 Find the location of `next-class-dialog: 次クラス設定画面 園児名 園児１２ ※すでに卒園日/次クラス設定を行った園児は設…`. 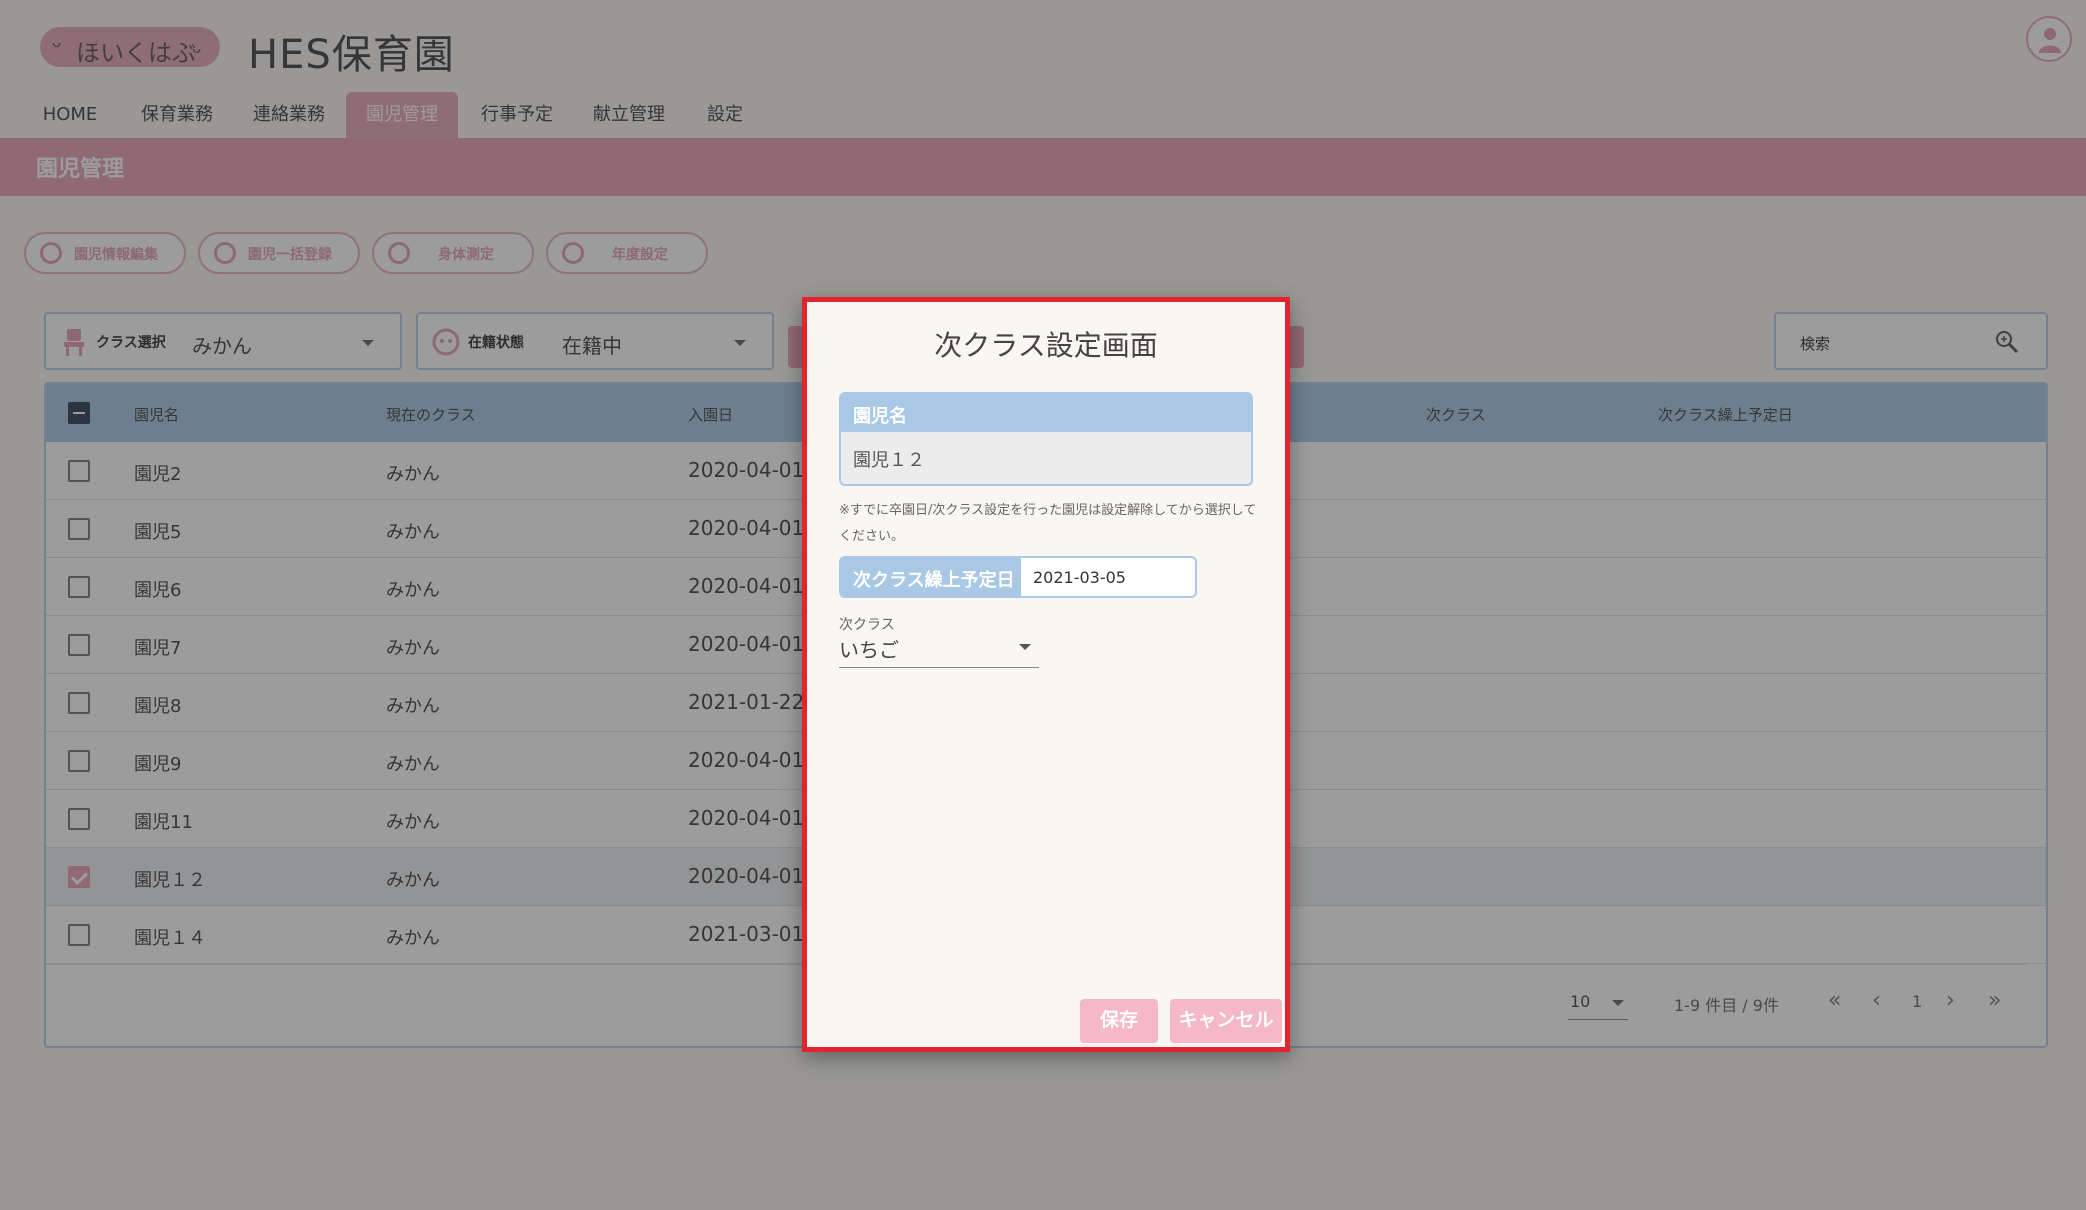

next-class-dialog: 次クラス設定画面 園児名 園児１２ ※すでに卒園日/次クラス設定を行った園児は設… is located at coordinates (1046, 674).